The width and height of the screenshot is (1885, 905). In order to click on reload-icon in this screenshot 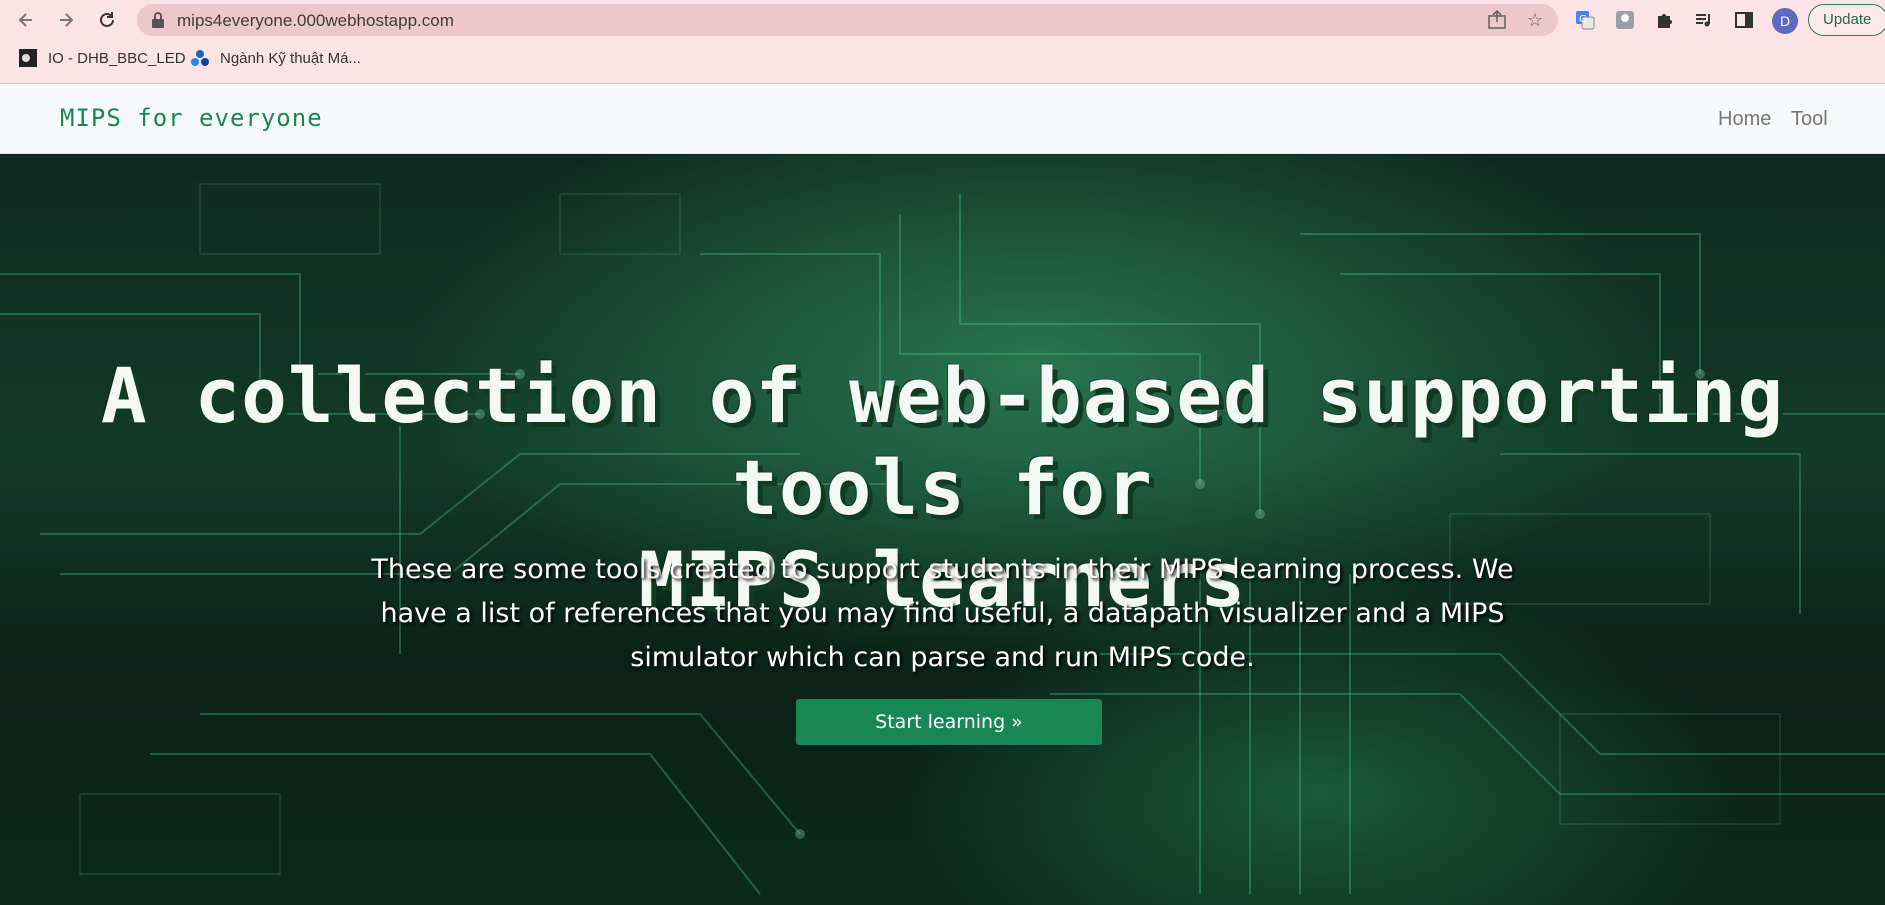, I will do `click(107, 20)`.